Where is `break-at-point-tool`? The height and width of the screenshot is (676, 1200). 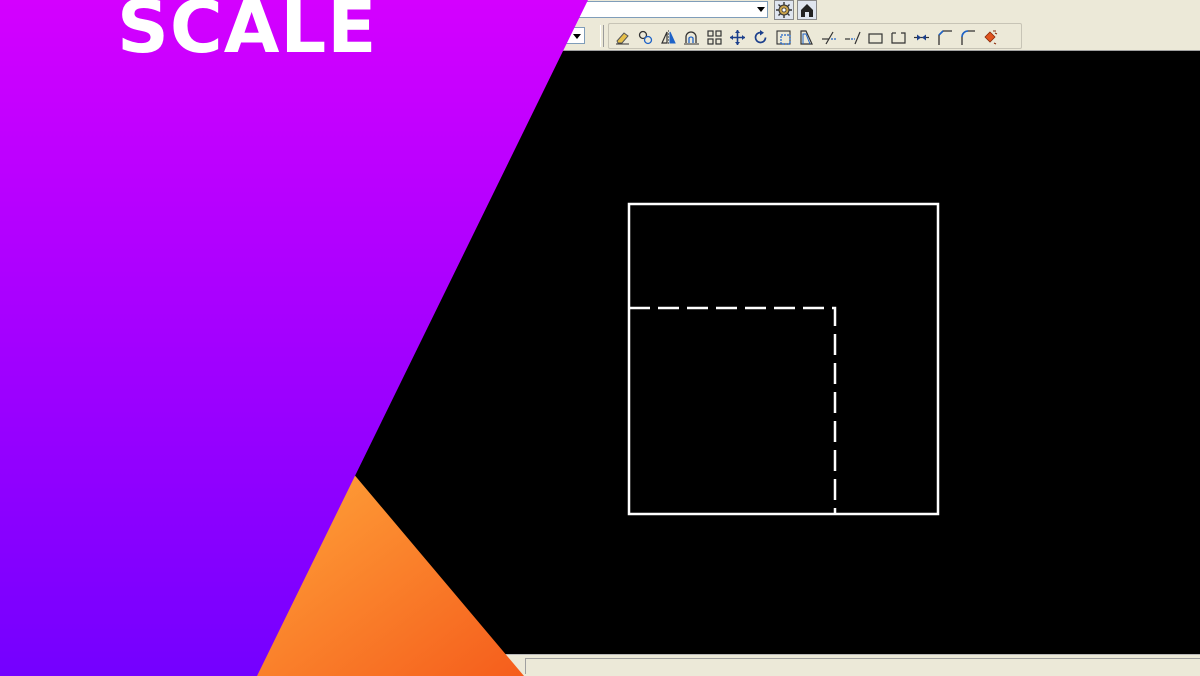 break-at-point-tool is located at coordinates (875, 37).